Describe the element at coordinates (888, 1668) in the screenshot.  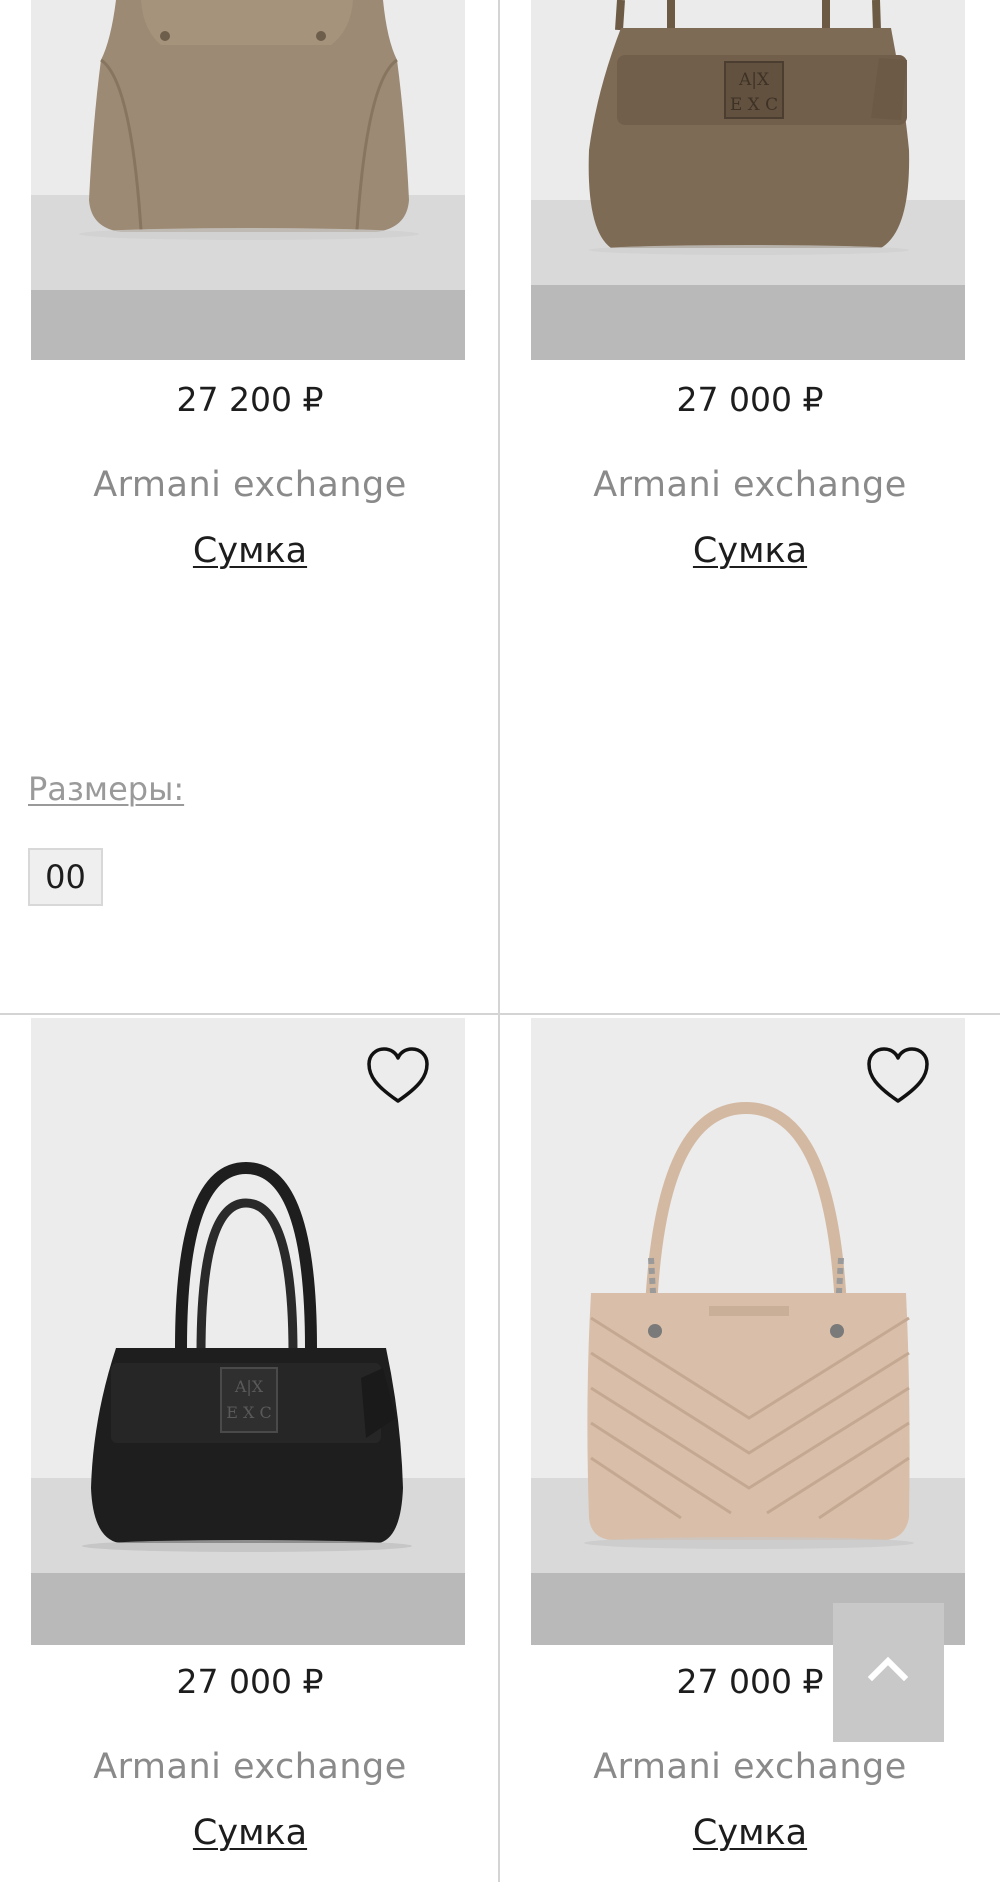
I see `chevron-up-icon` at that location.